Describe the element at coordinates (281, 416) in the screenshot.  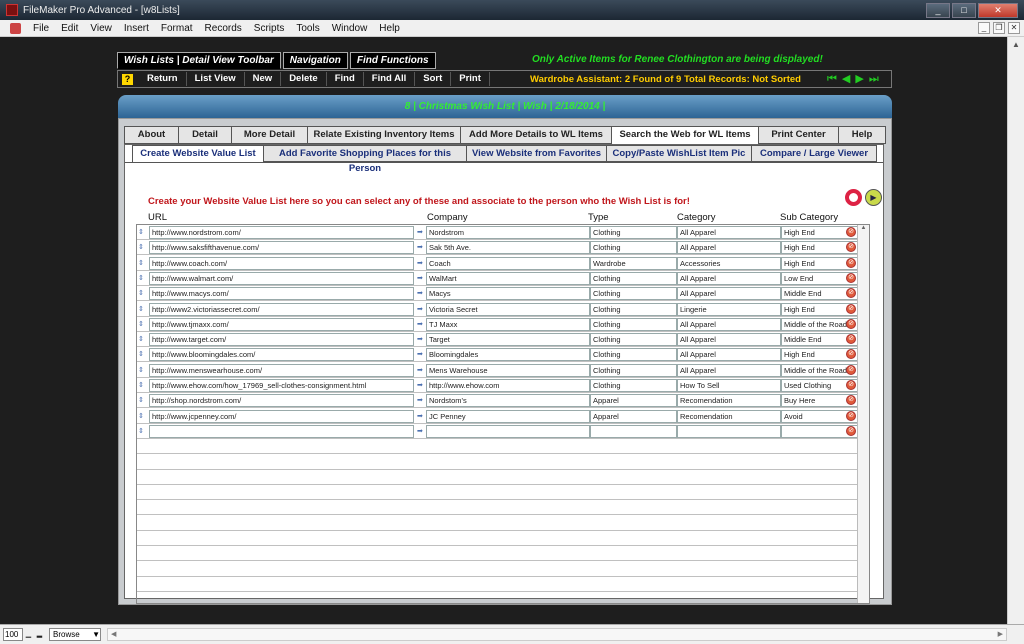
I see `url-field: http://www.jcpenney.com/` at that location.